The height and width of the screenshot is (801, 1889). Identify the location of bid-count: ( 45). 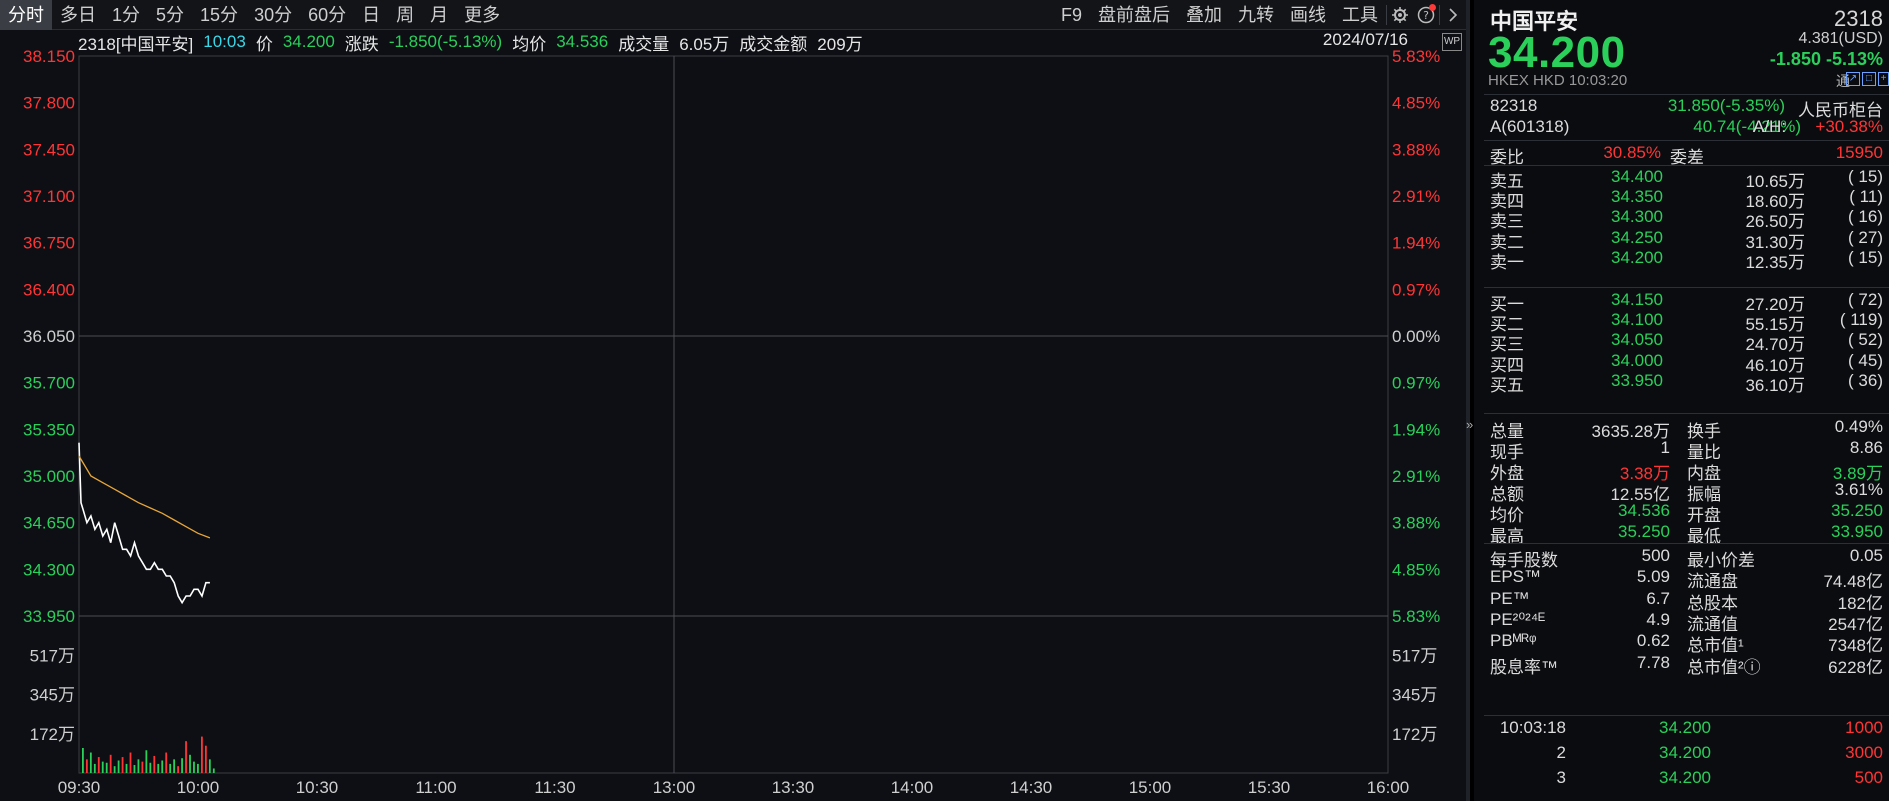
(1865, 360).